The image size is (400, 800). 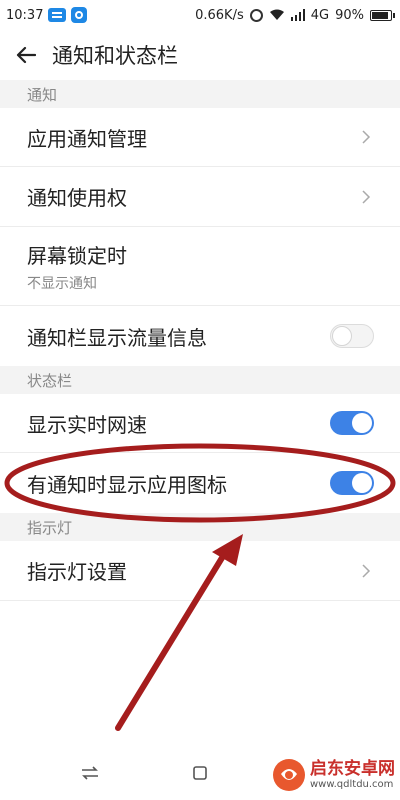 I want to click on network-type: 4G, so click(x=320, y=15).